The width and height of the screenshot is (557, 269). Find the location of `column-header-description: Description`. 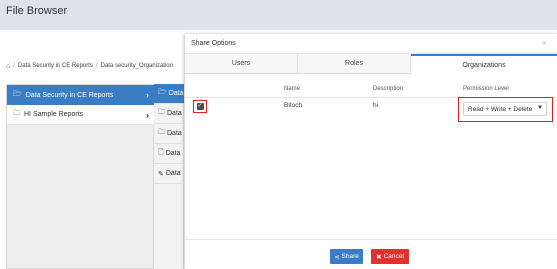

column-header-description: Description is located at coordinates (388, 89).